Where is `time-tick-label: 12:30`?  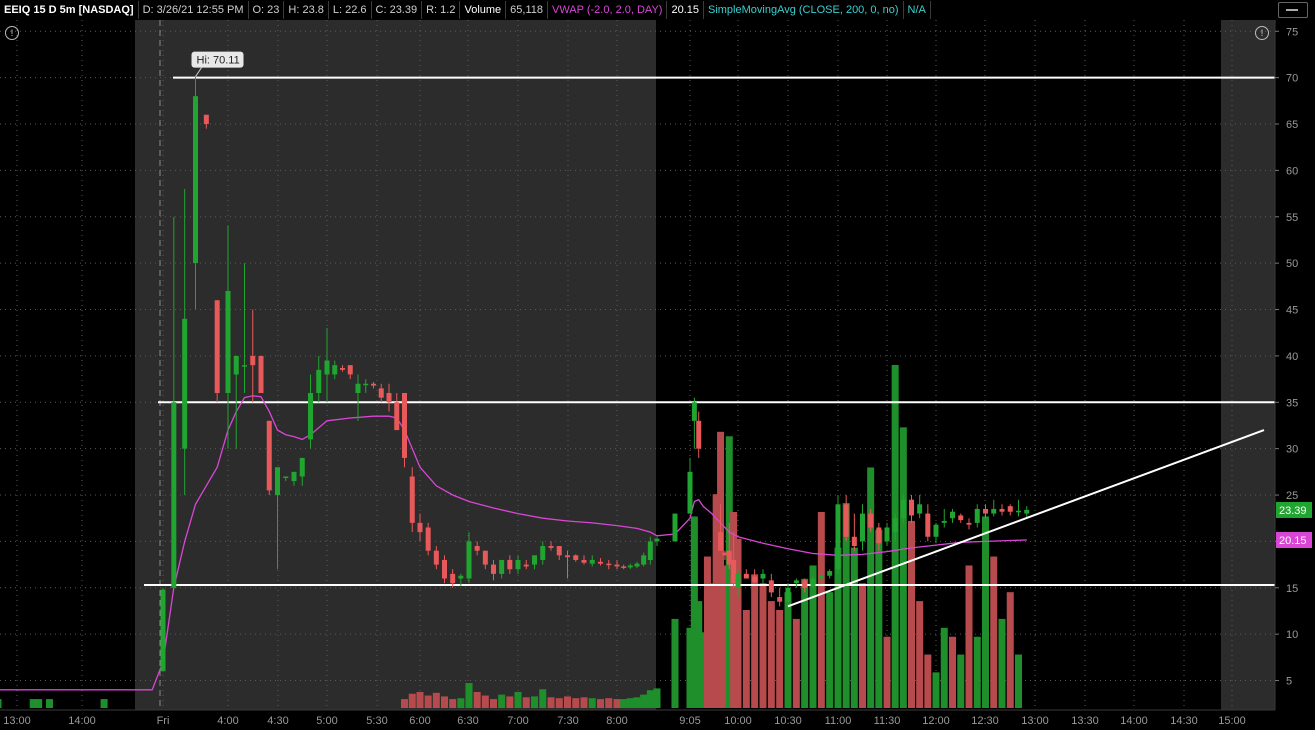 time-tick-label: 12:30 is located at coordinates (985, 721).